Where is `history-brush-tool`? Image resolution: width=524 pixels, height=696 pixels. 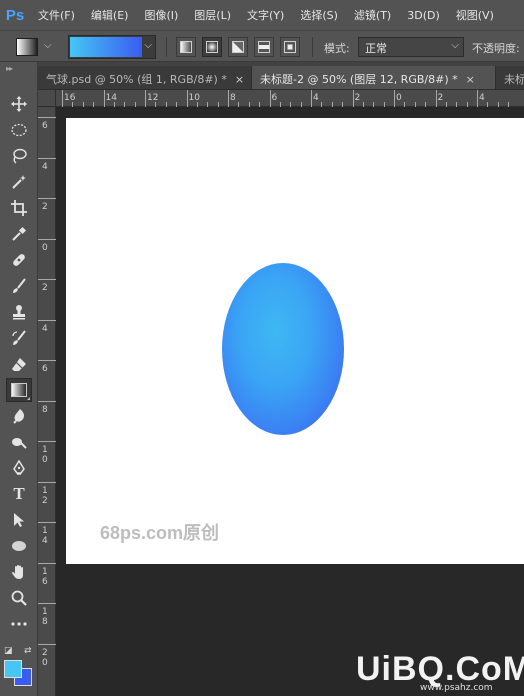 history-brush-tool is located at coordinates (19, 338).